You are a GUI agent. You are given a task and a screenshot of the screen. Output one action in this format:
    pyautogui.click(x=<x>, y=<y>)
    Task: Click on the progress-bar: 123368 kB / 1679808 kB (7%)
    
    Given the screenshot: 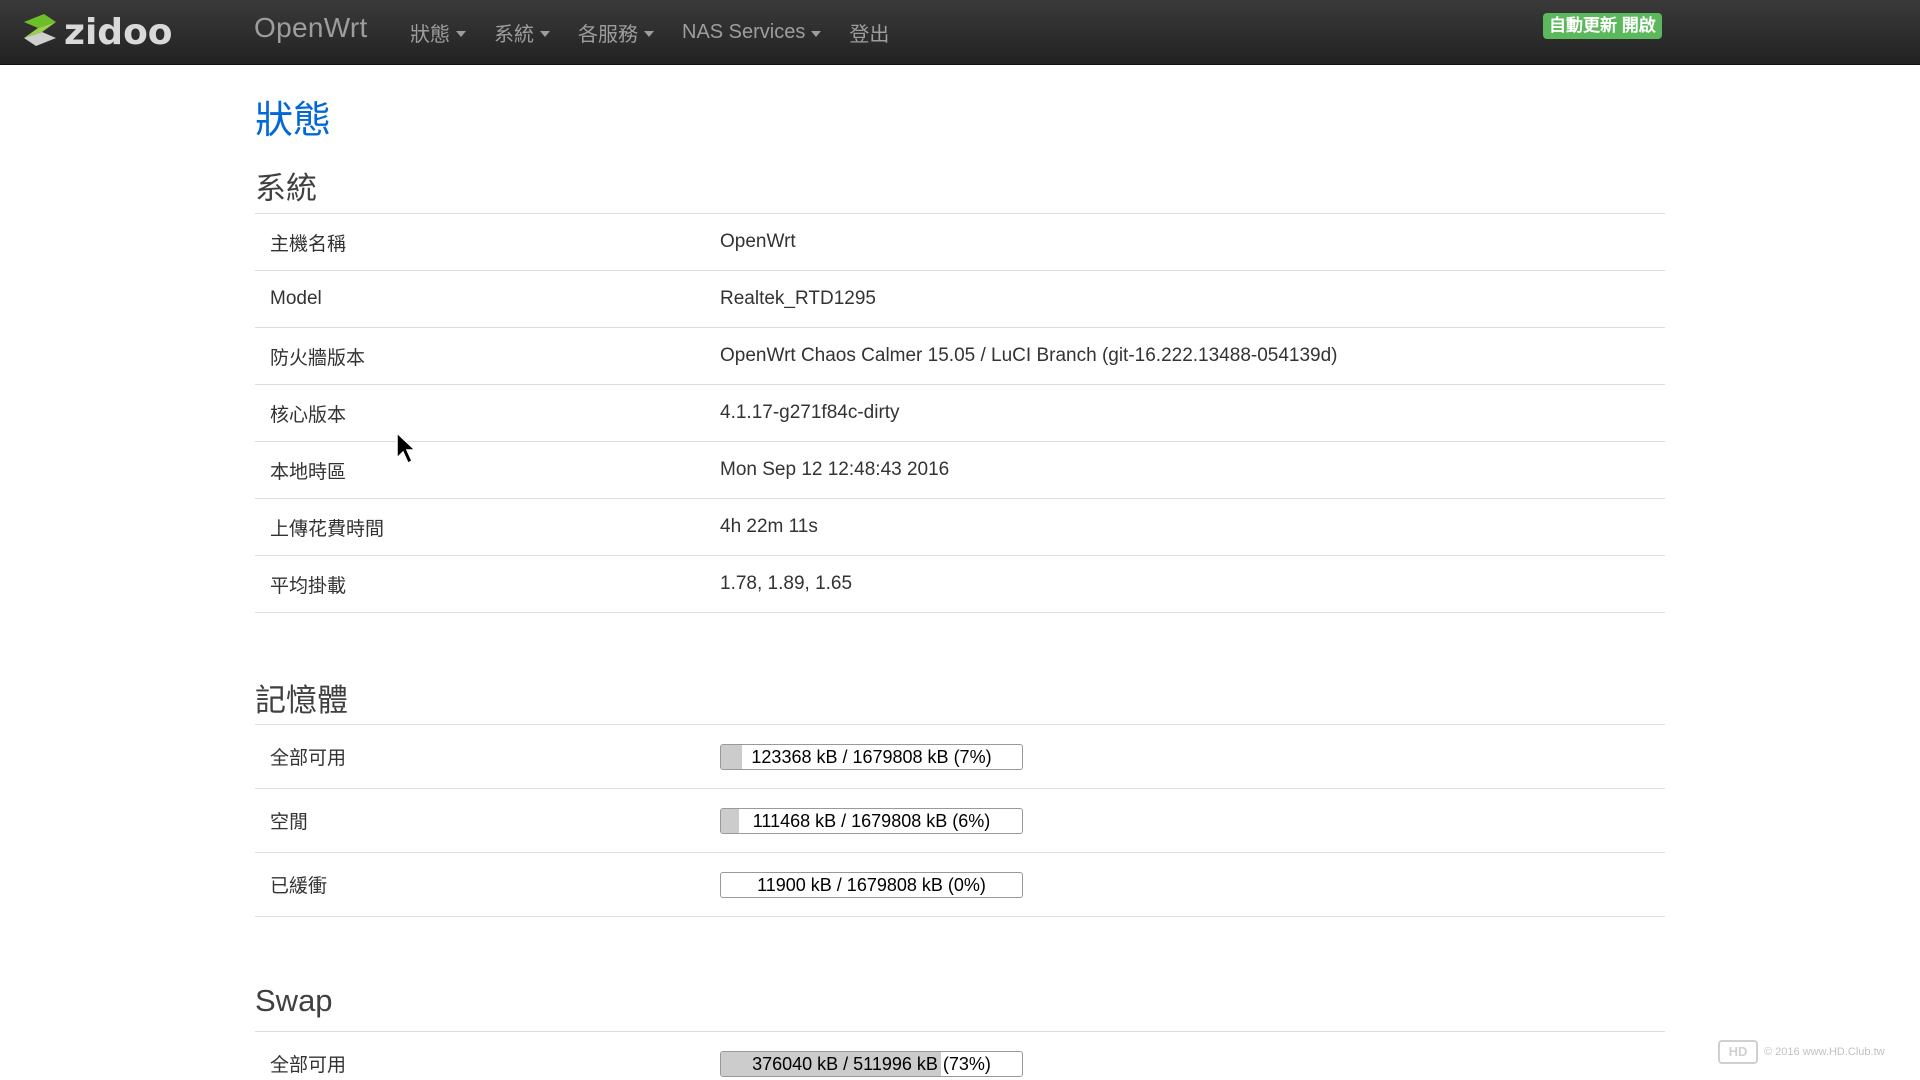 What is the action you would take?
    pyautogui.click(x=871, y=756)
    